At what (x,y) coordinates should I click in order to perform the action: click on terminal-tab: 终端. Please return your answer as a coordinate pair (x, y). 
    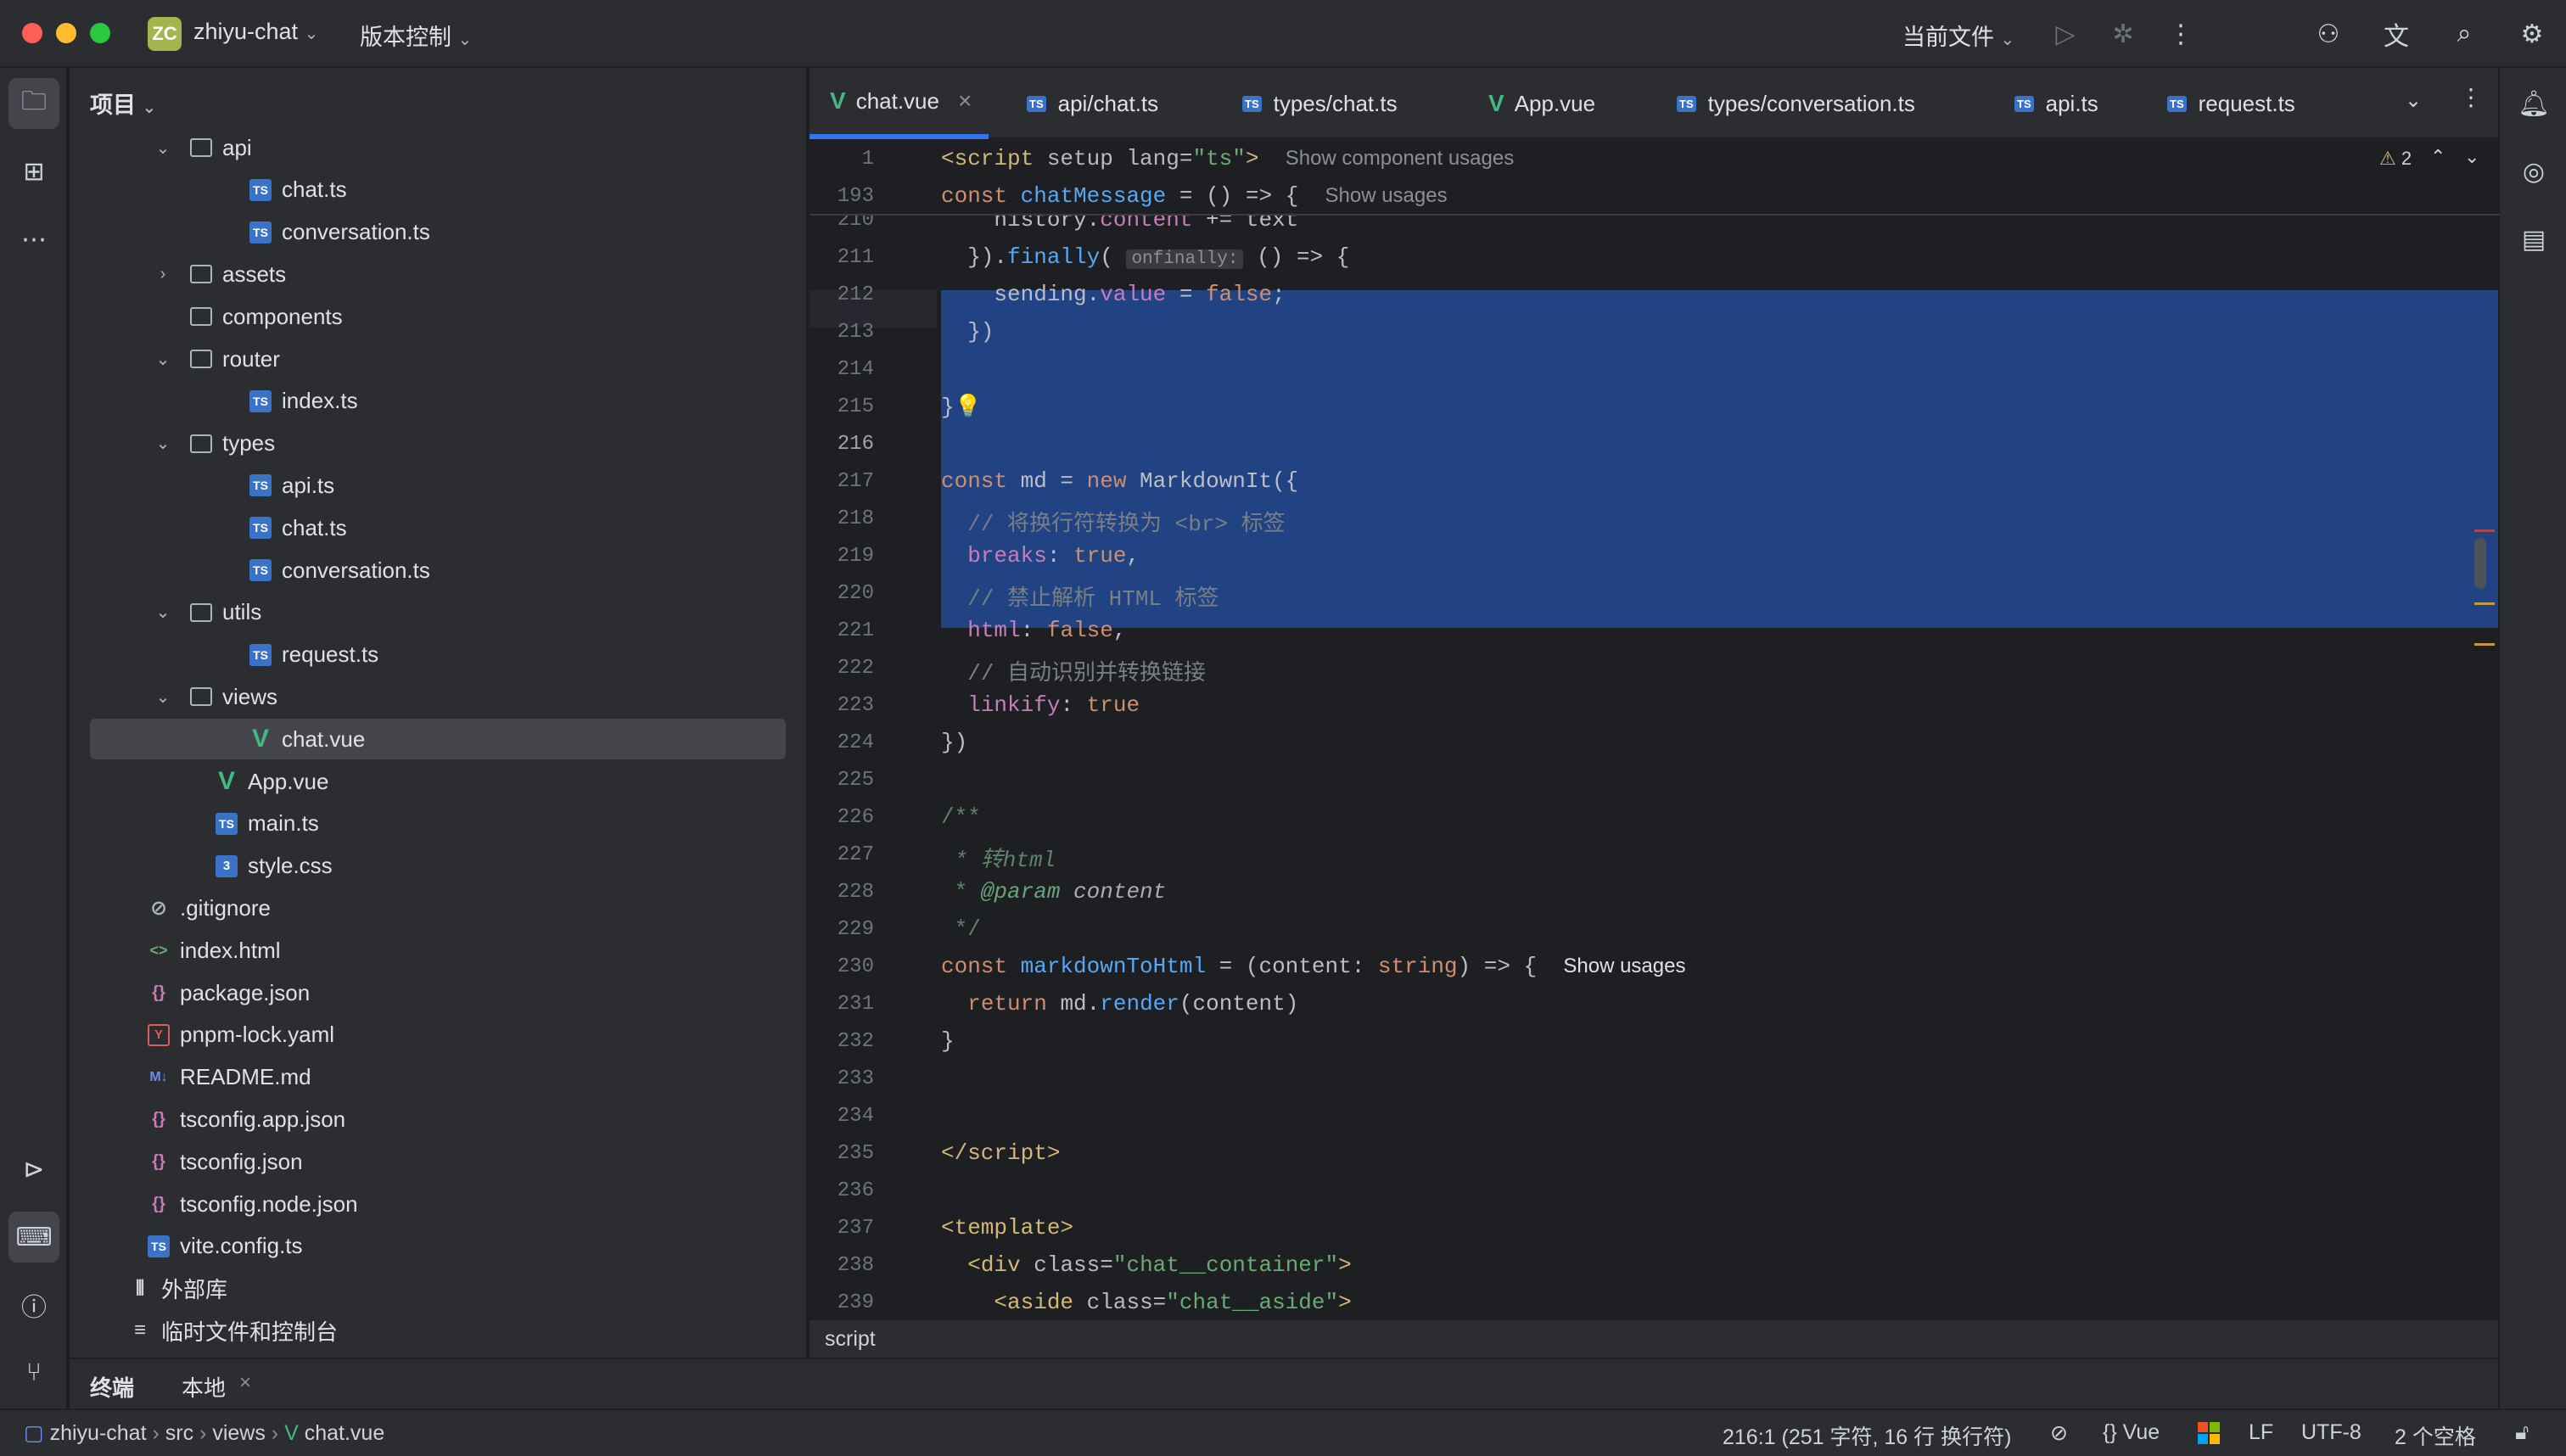
    Looking at the image, I should click on (112, 1387).